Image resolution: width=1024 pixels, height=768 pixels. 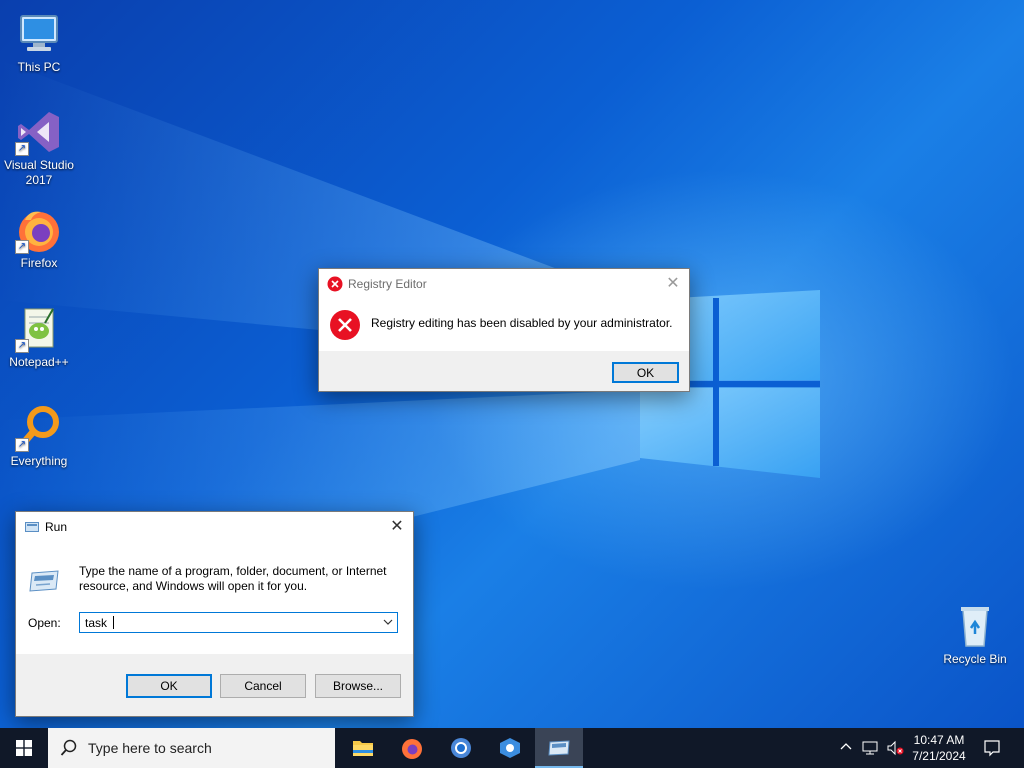 What do you see at coordinates (44, 623) in the screenshot?
I see `open-label: Open:` at bounding box center [44, 623].